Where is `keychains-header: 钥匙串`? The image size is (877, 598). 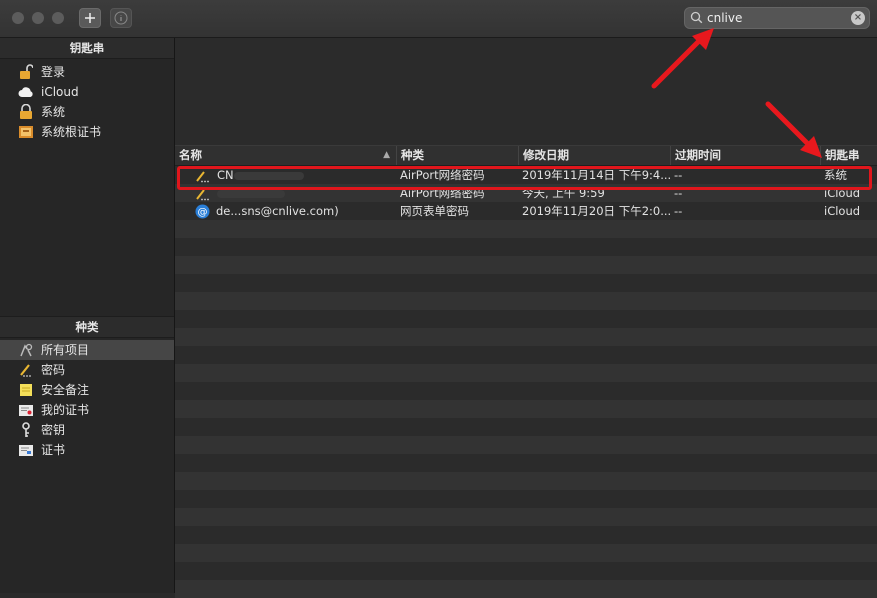 keychains-header: 钥匙串 is located at coordinates (87, 48).